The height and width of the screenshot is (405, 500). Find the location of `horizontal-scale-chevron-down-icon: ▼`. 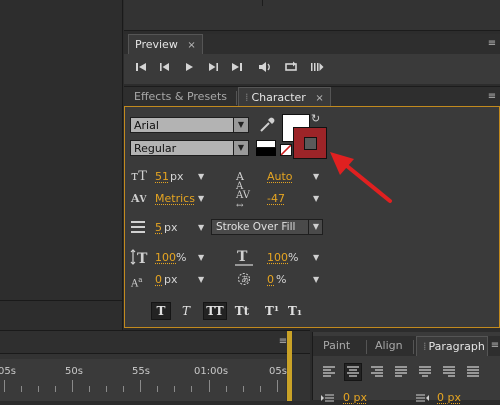

horizontal-scale-chevron-down-icon: ▼ is located at coordinates (316, 257).